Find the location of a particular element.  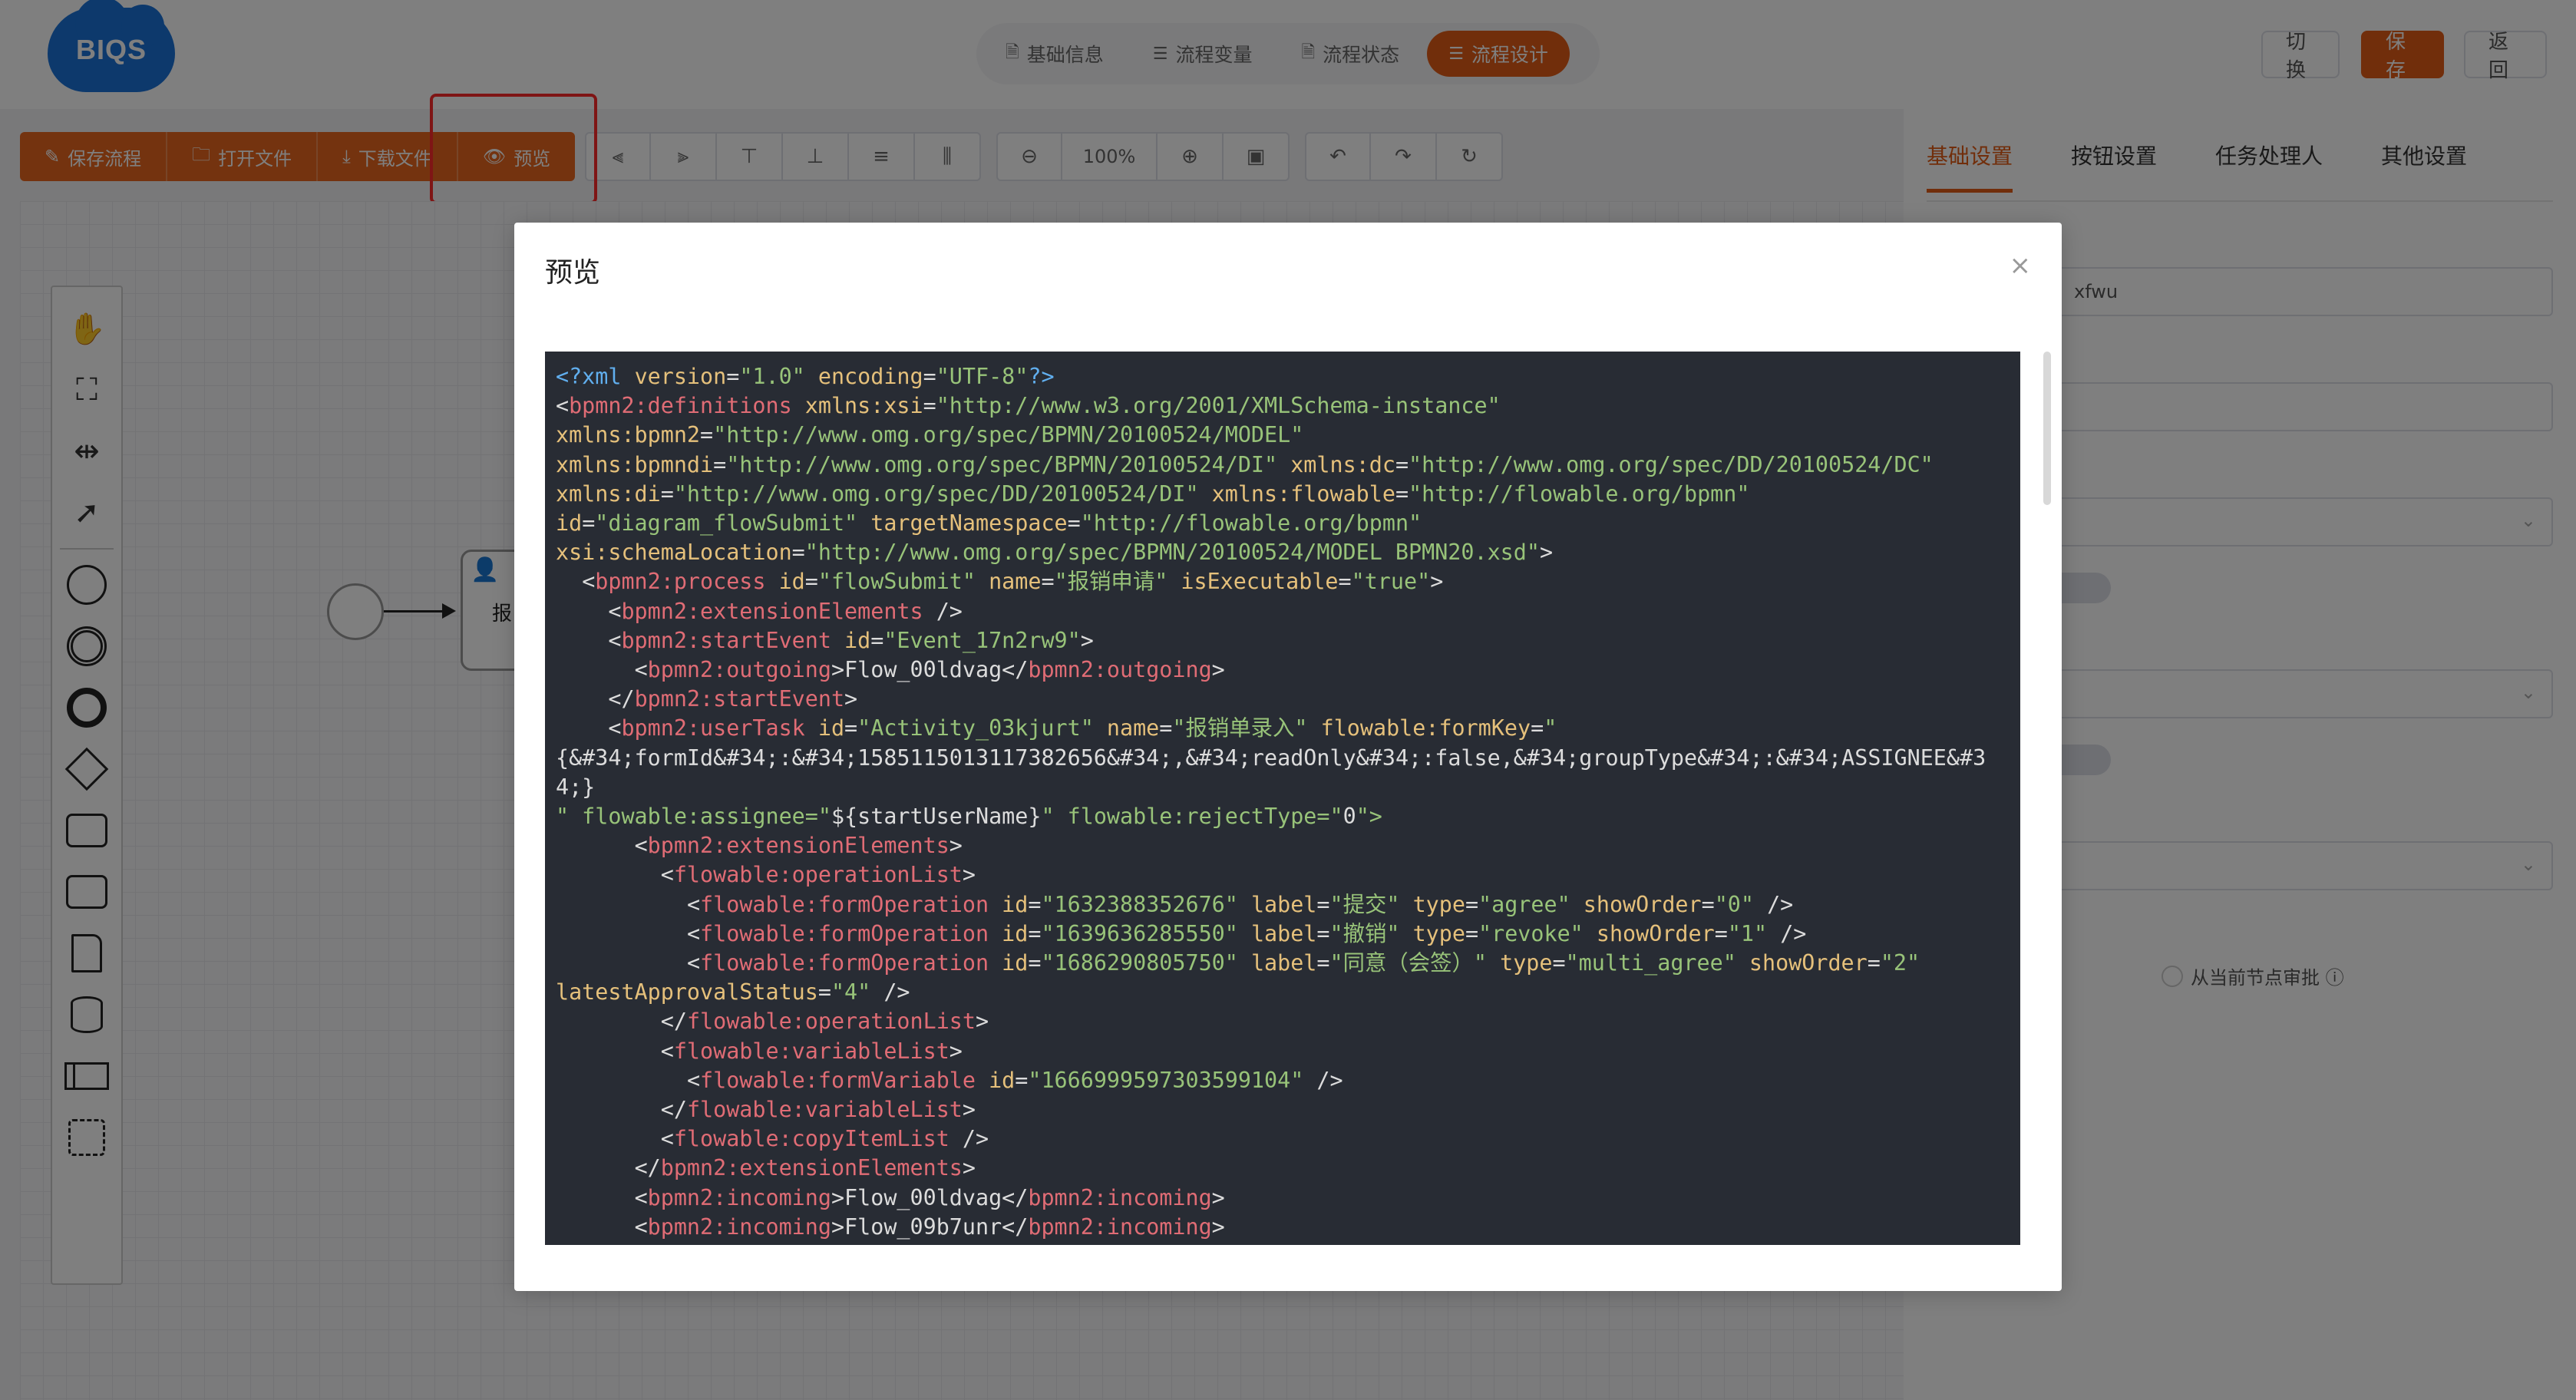

code-line: <flowable:variableList> is located at coordinates (811, 1051).